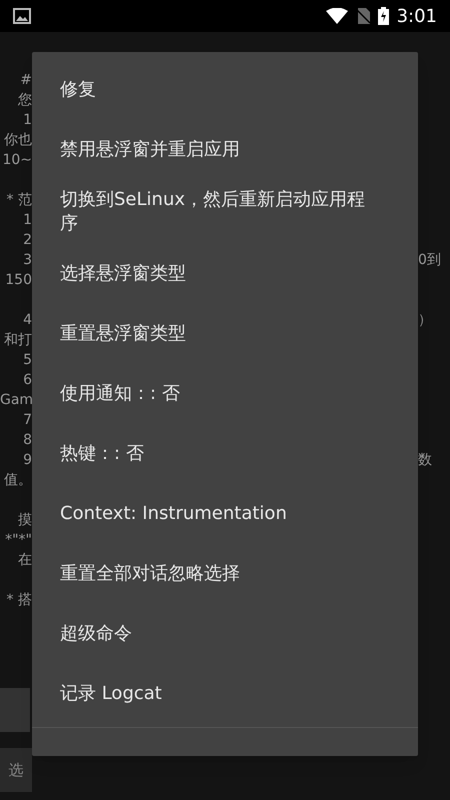 This screenshot has height=800, width=450. What do you see at coordinates (27, 260) in the screenshot?
I see `background-text: 3` at bounding box center [27, 260].